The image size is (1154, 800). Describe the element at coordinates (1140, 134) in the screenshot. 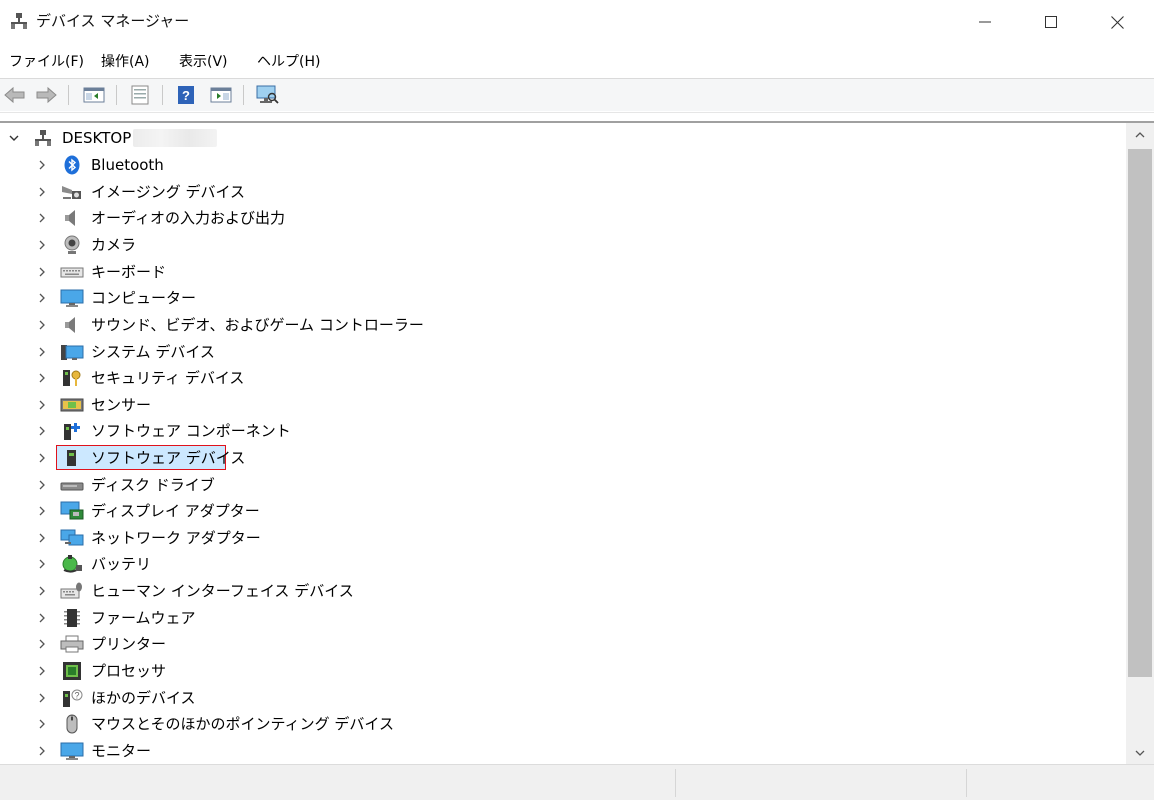

I see `scroll-up-button` at that location.